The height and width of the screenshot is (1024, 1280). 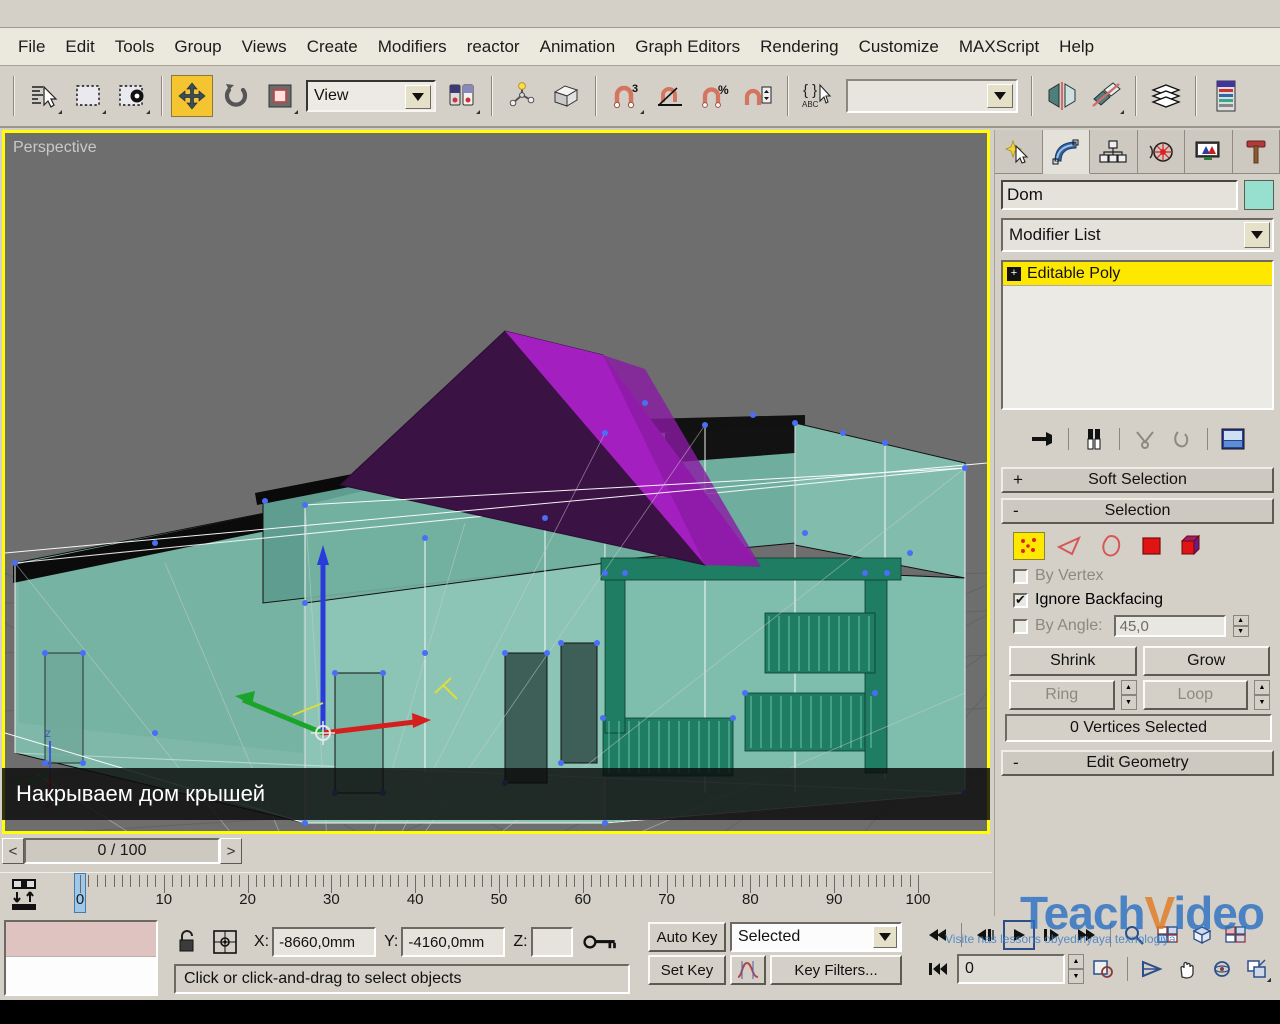 I want to click on menu-item-group: Group, so click(x=197, y=47).